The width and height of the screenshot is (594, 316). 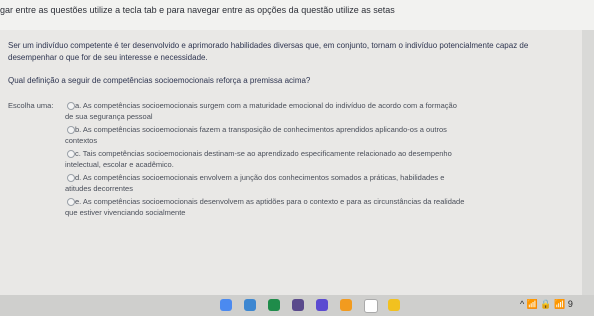 What do you see at coordinates (371, 306) in the screenshot?
I see `google-icon` at bounding box center [371, 306].